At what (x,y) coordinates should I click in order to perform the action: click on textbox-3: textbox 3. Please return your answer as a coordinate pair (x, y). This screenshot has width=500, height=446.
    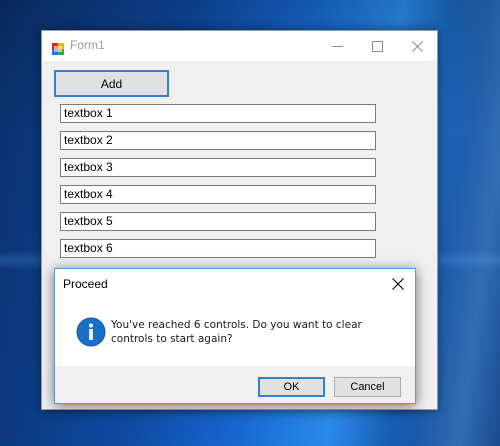
    Looking at the image, I should click on (218, 167).